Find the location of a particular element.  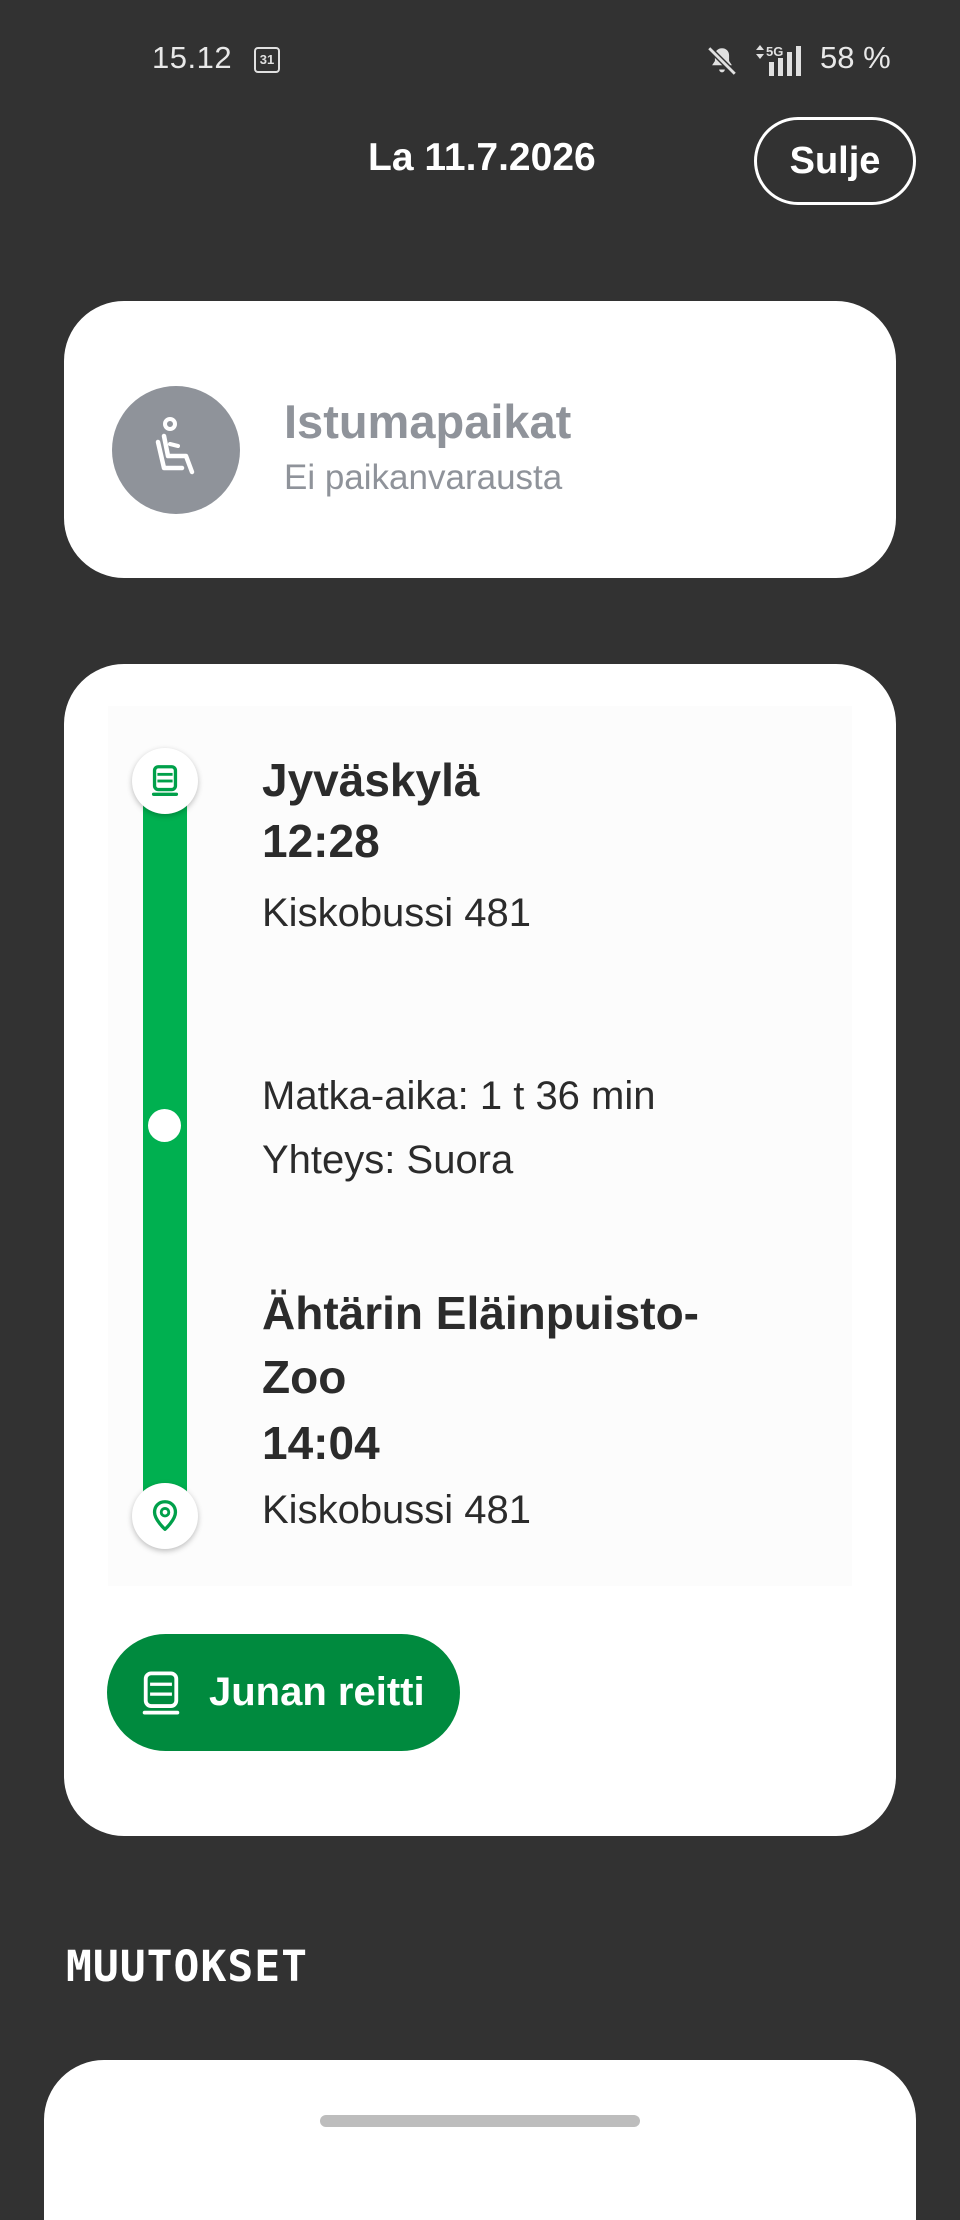

changes-card is located at coordinates (480, 2140).